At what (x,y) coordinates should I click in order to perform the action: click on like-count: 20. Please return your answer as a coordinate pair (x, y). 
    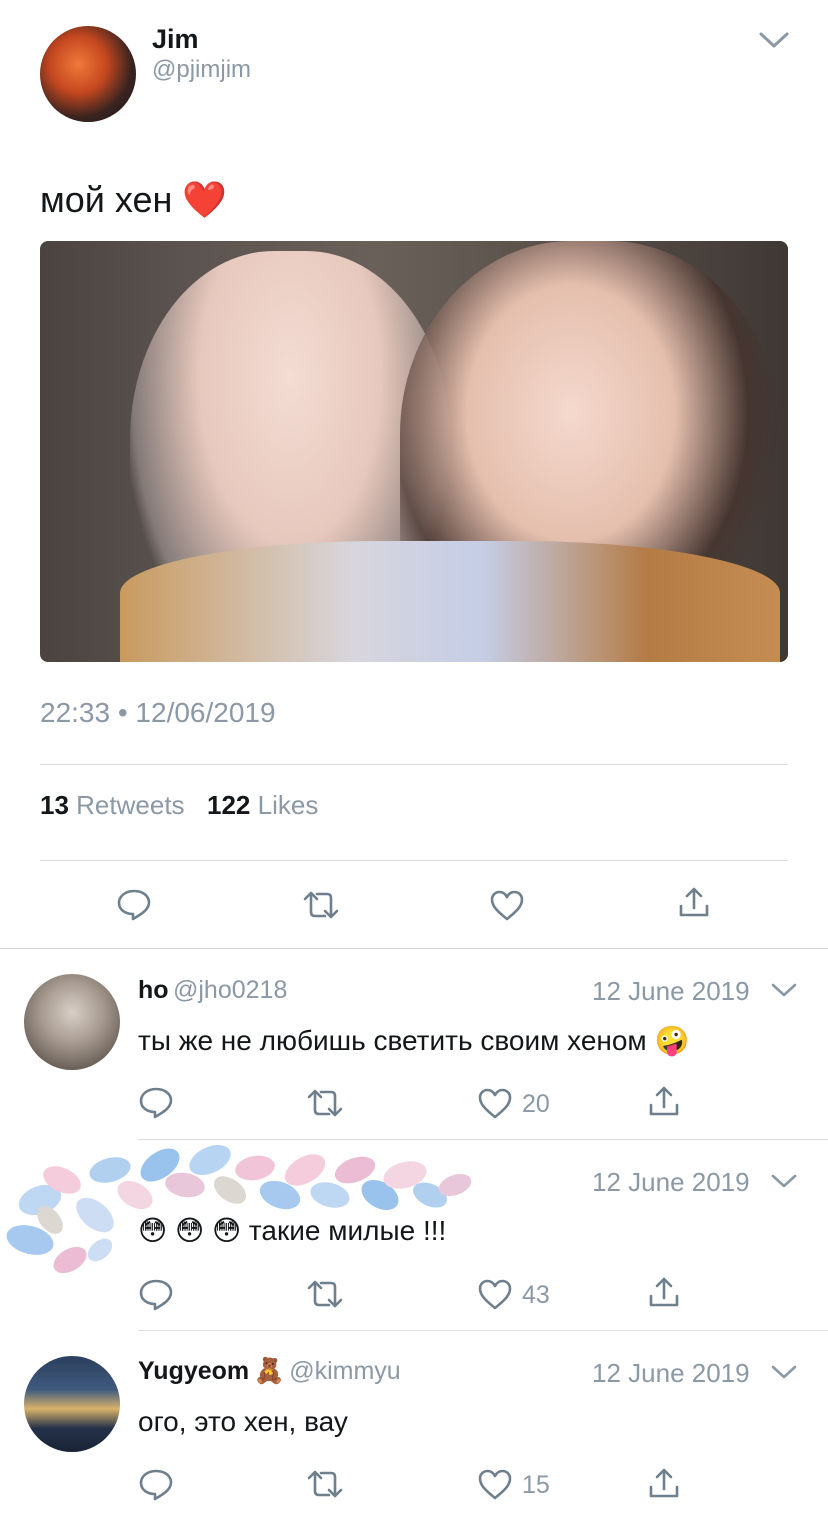
    Looking at the image, I should click on (536, 1104).